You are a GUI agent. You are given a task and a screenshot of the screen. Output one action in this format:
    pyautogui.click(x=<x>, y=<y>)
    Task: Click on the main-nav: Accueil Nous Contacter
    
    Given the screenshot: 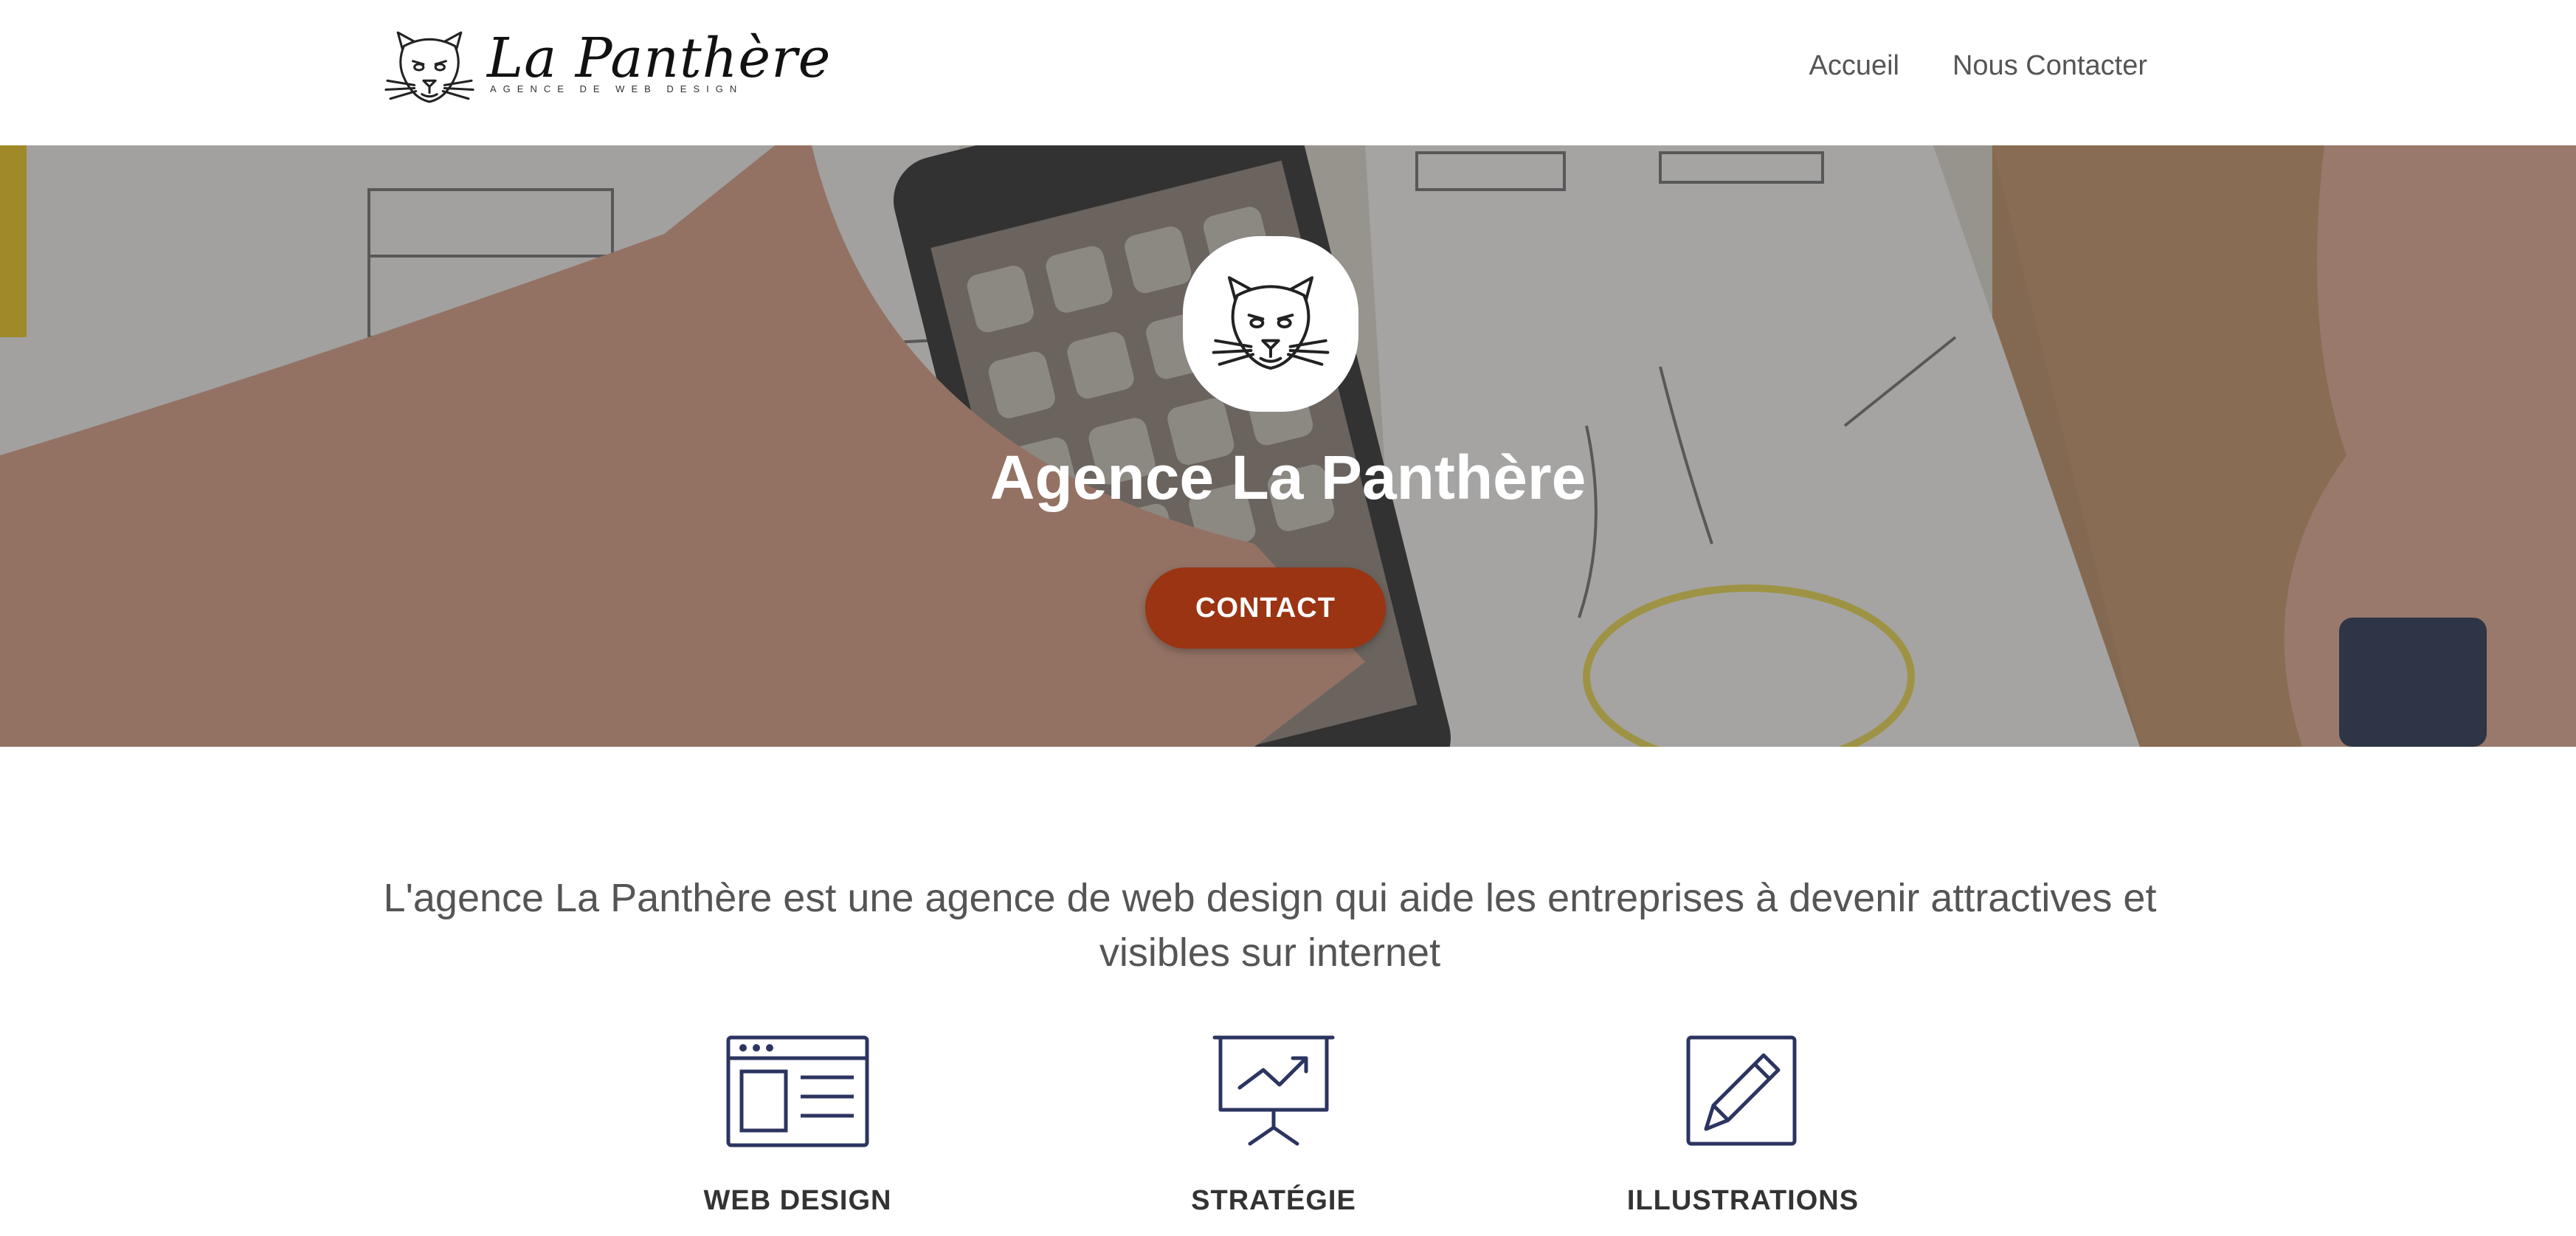 What is the action you would take?
    pyautogui.click(x=1978, y=66)
    